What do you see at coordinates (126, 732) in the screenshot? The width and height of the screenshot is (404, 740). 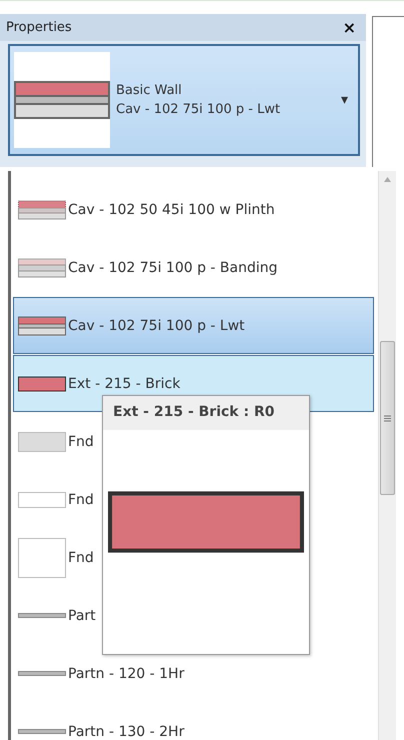 I see `type-label: Partn - 130 - 2Hr` at bounding box center [126, 732].